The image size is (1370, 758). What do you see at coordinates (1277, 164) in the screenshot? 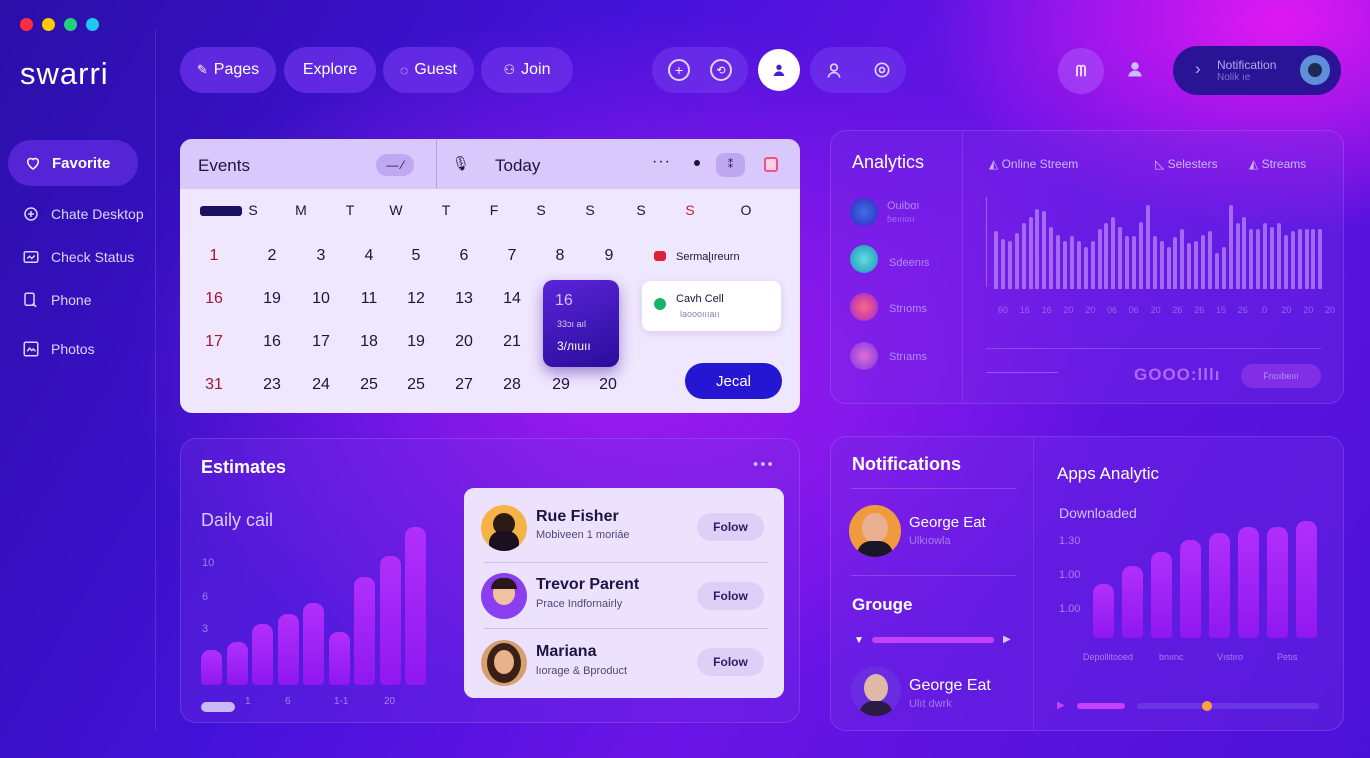
I see `tab-streams: ◭ Streams` at bounding box center [1277, 164].